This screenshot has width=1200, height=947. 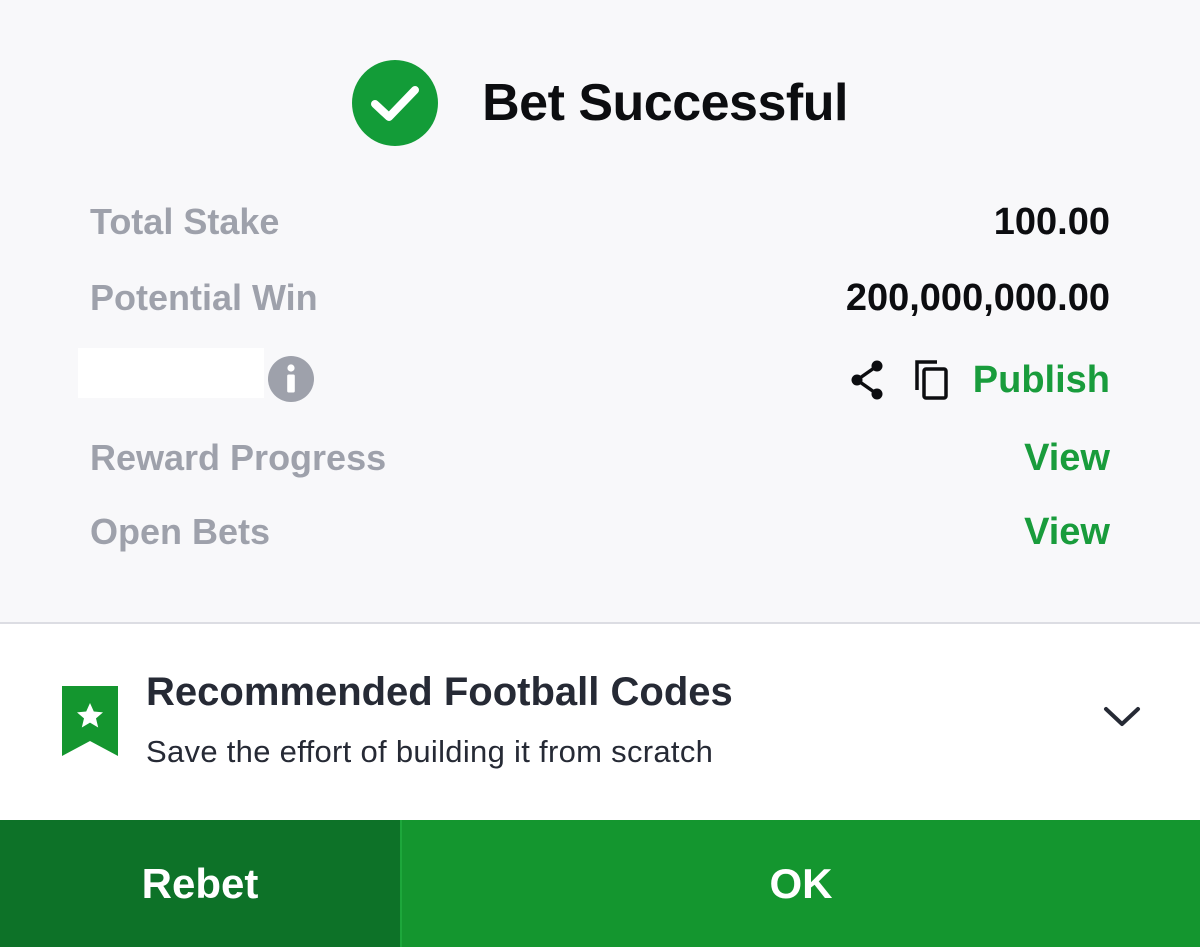 What do you see at coordinates (977, 297) in the screenshot?
I see `potential-win-value: 200,000,000.00` at bounding box center [977, 297].